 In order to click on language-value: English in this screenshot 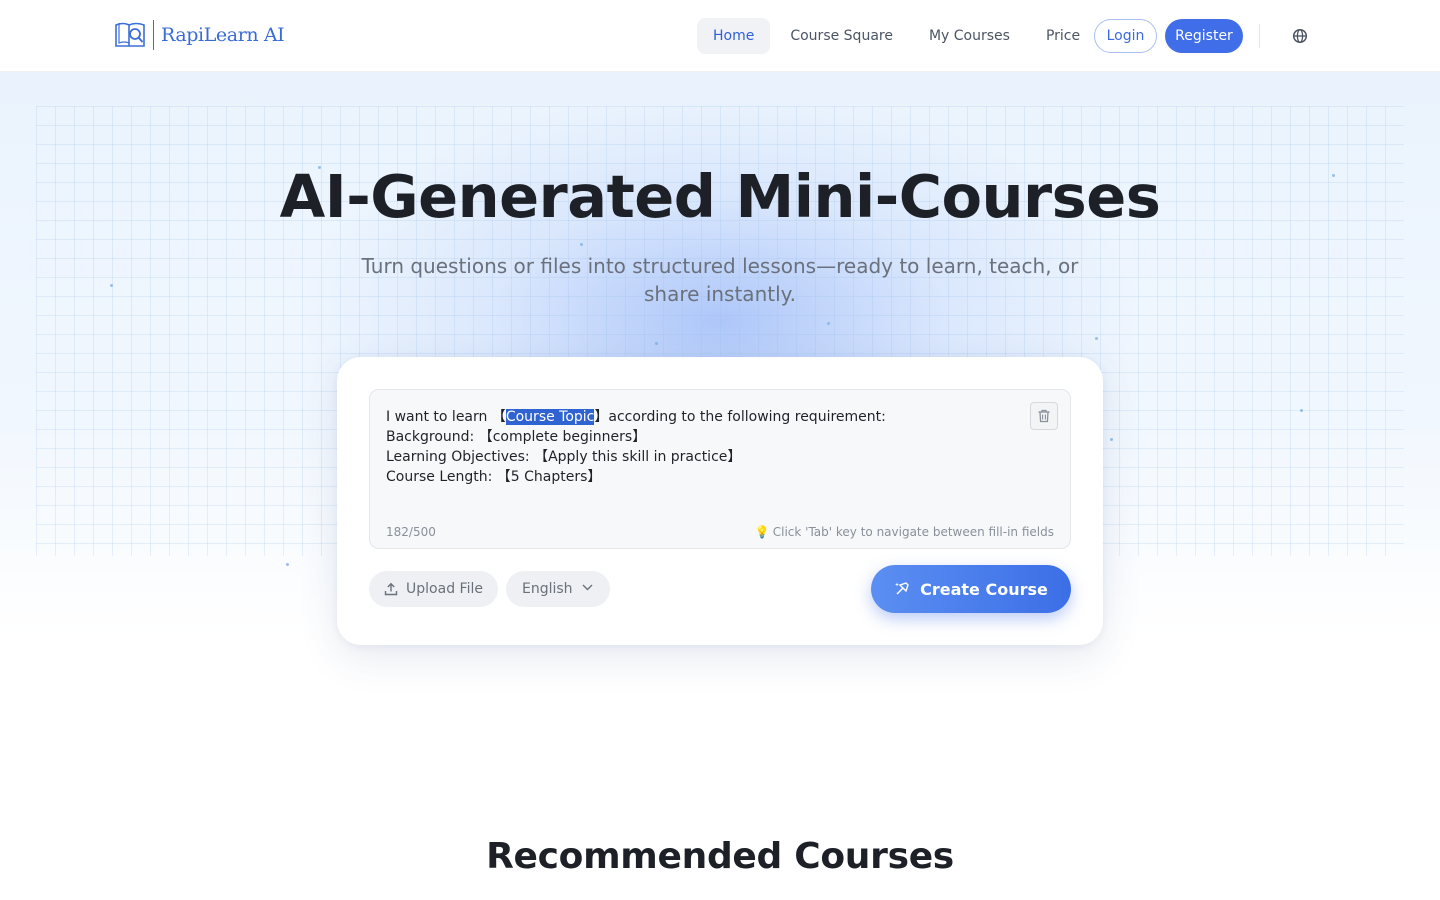, I will do `click(547, 589)`.